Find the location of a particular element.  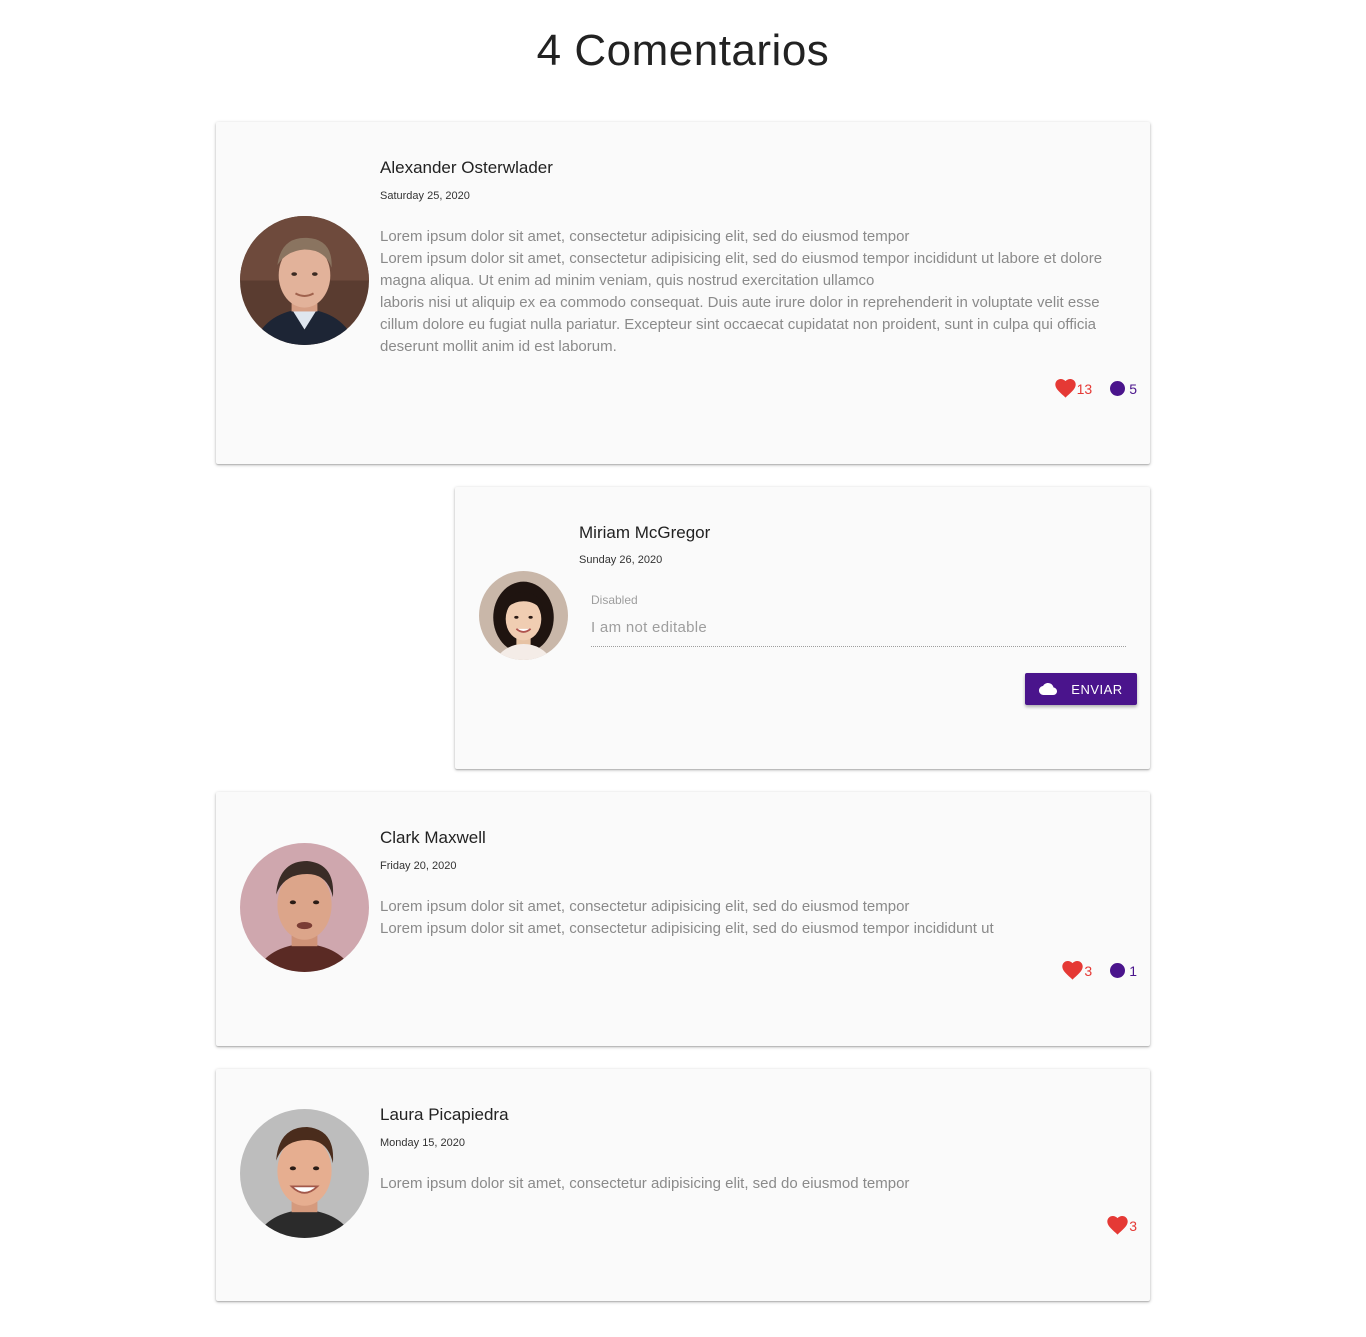

comment-stats: 3 1 is located at coordinates (1099, 970).